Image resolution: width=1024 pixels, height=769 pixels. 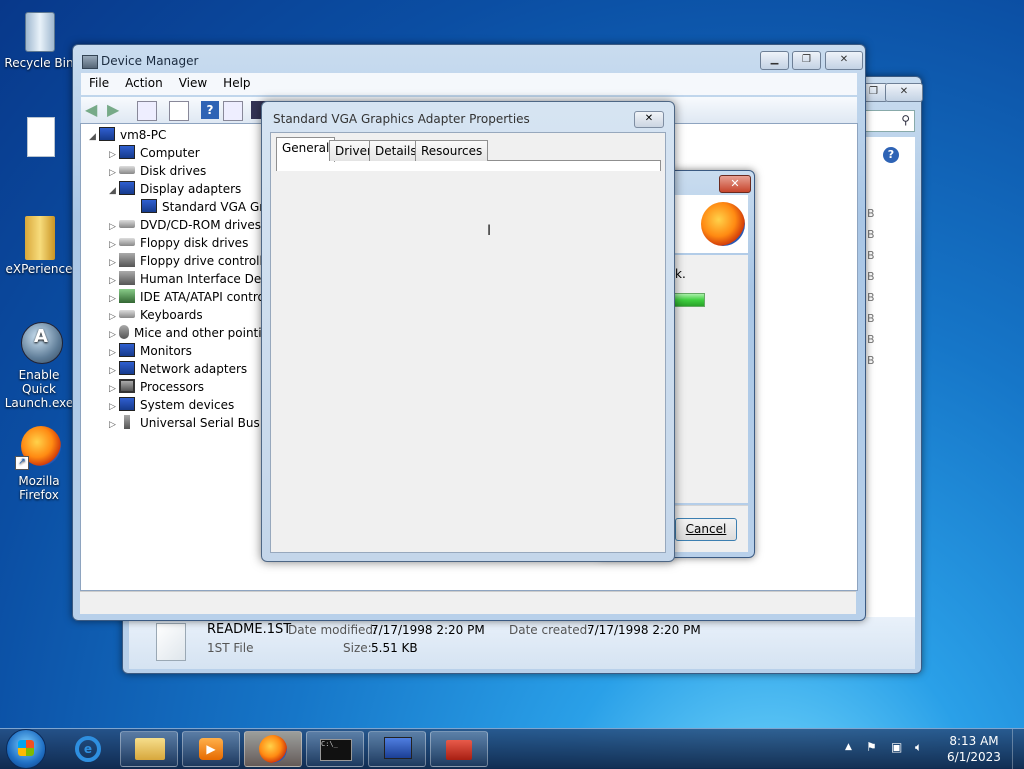 I want to click on back-icon: ◀, so click(x=94, y=110).